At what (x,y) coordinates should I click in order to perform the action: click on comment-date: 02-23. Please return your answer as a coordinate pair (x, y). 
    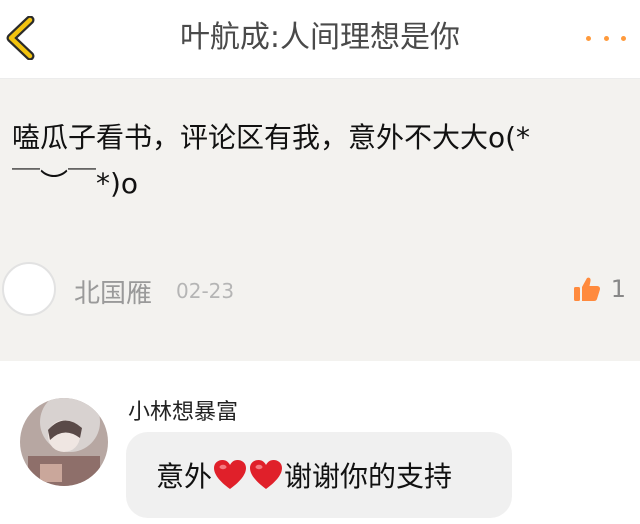
    Looking at the image, I should click on (205, 291).